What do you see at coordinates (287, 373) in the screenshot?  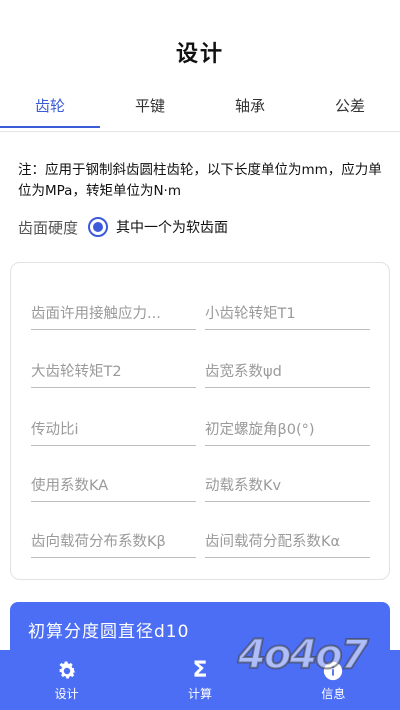 I see `face-width-coefficient-input: 齿宽系数ψd` at bounding box center [287, 373].